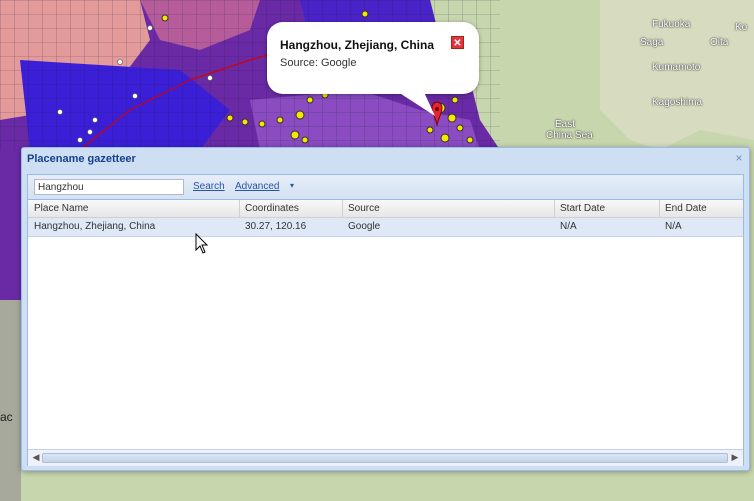 The height and width of the screenshot is (501, 754). I want to click on mouse-cursor-icon, so click(202, 243).